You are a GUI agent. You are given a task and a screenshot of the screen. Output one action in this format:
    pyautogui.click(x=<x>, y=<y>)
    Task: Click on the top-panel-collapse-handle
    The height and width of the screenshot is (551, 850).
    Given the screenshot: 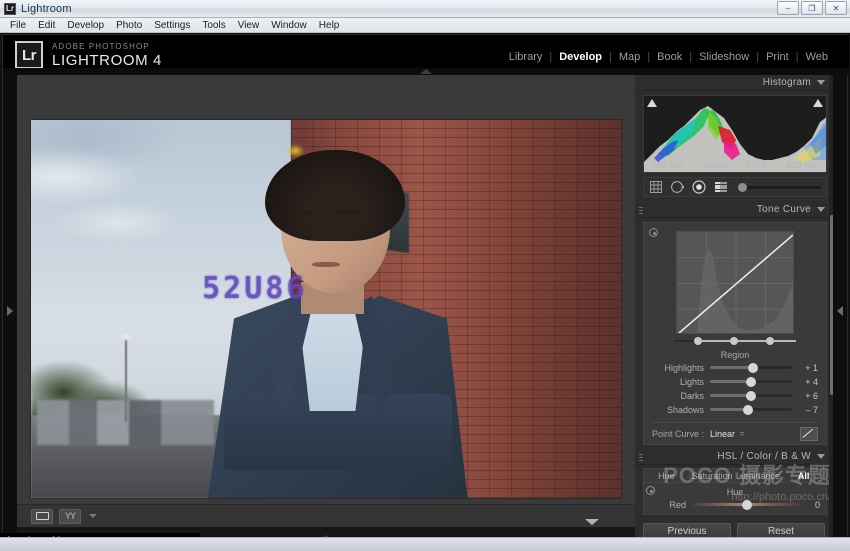 What is the action you would take?
    pyautogui.click(x=426, y=71)
    